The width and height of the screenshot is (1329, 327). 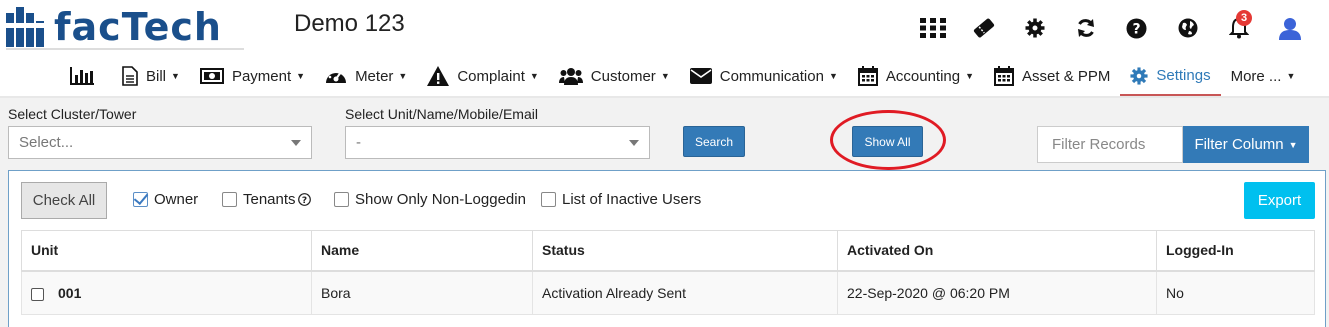 What do you see at coordinates (138, 27) in the screenshot?
I see `logo-text: facTech` at bounding box center [138, 27].